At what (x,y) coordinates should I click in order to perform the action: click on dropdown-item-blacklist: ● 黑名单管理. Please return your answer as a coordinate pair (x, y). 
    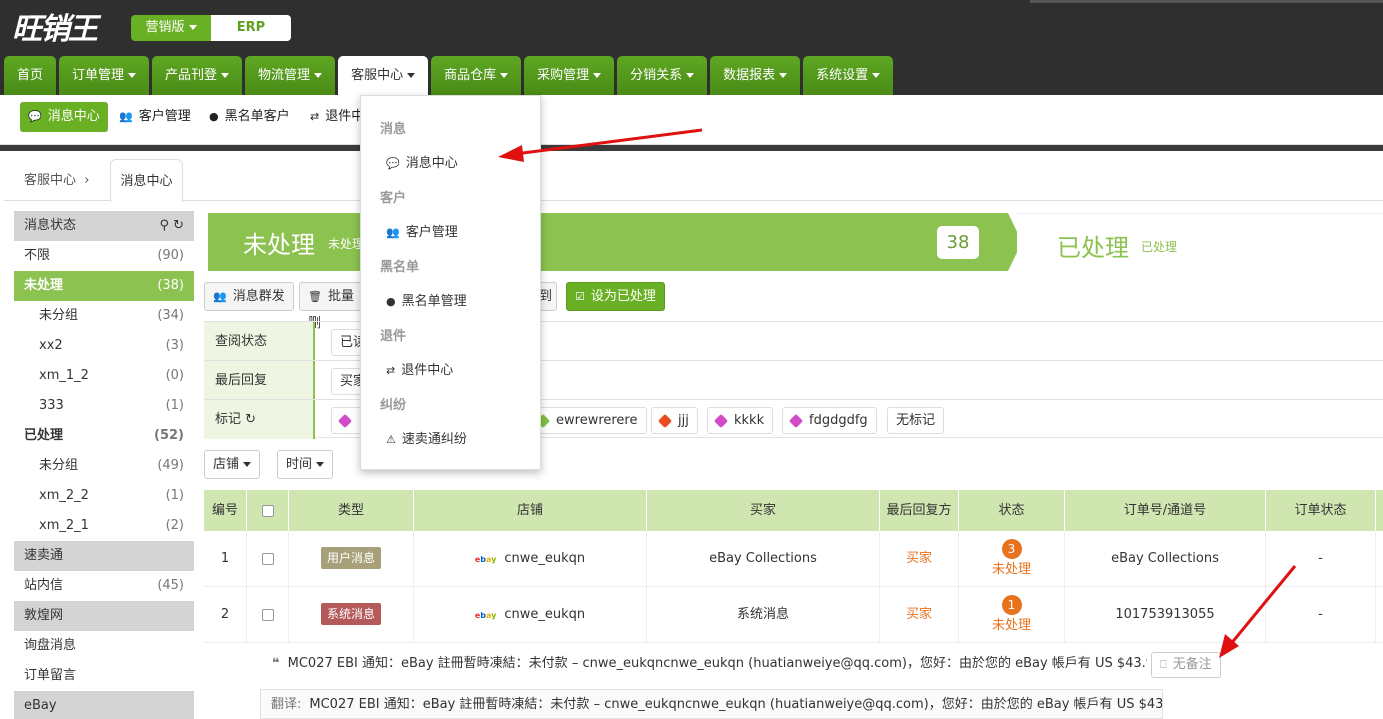
    Looking at the image, I should click on (426, 299).